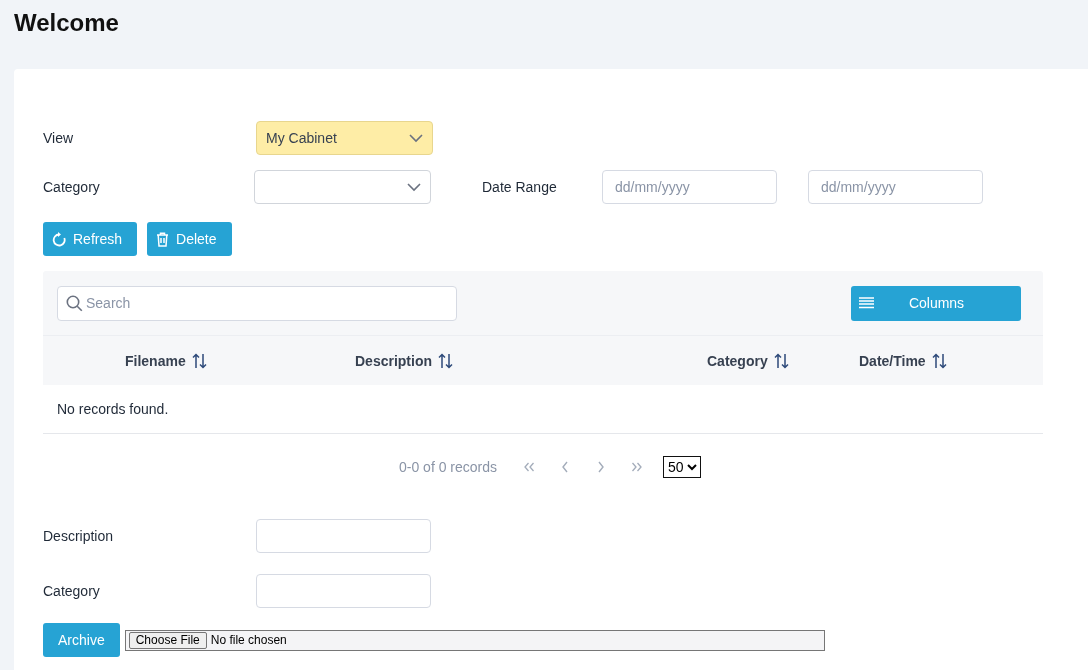  What do you see at coordinates (637, 467) in the screenshot?
I see `chevron-double-right-icon` at bounding box center [637, 467].